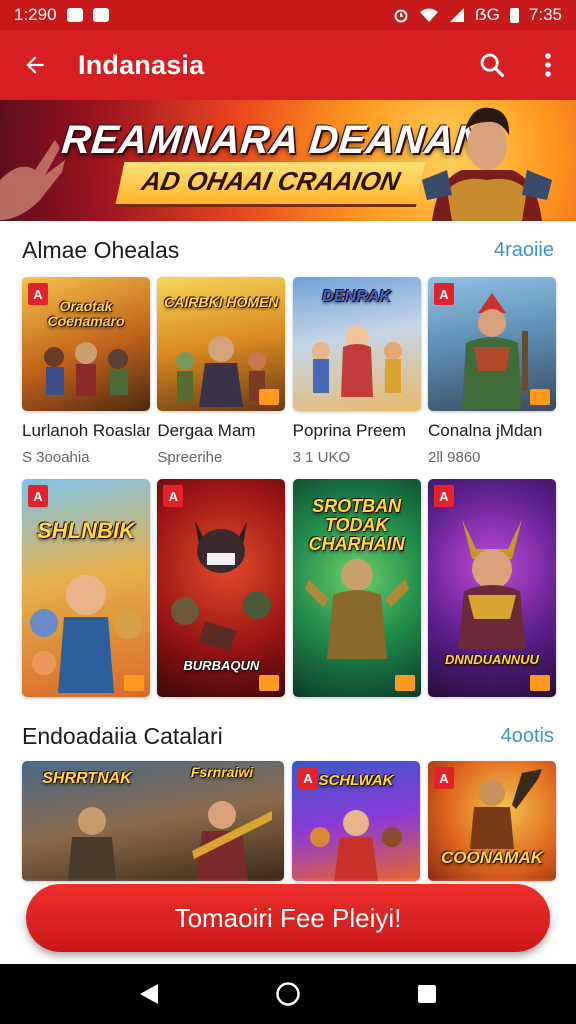 This screenshot has width=576, height=1024. I want to click on nav-back-icon, so click(149, 994).